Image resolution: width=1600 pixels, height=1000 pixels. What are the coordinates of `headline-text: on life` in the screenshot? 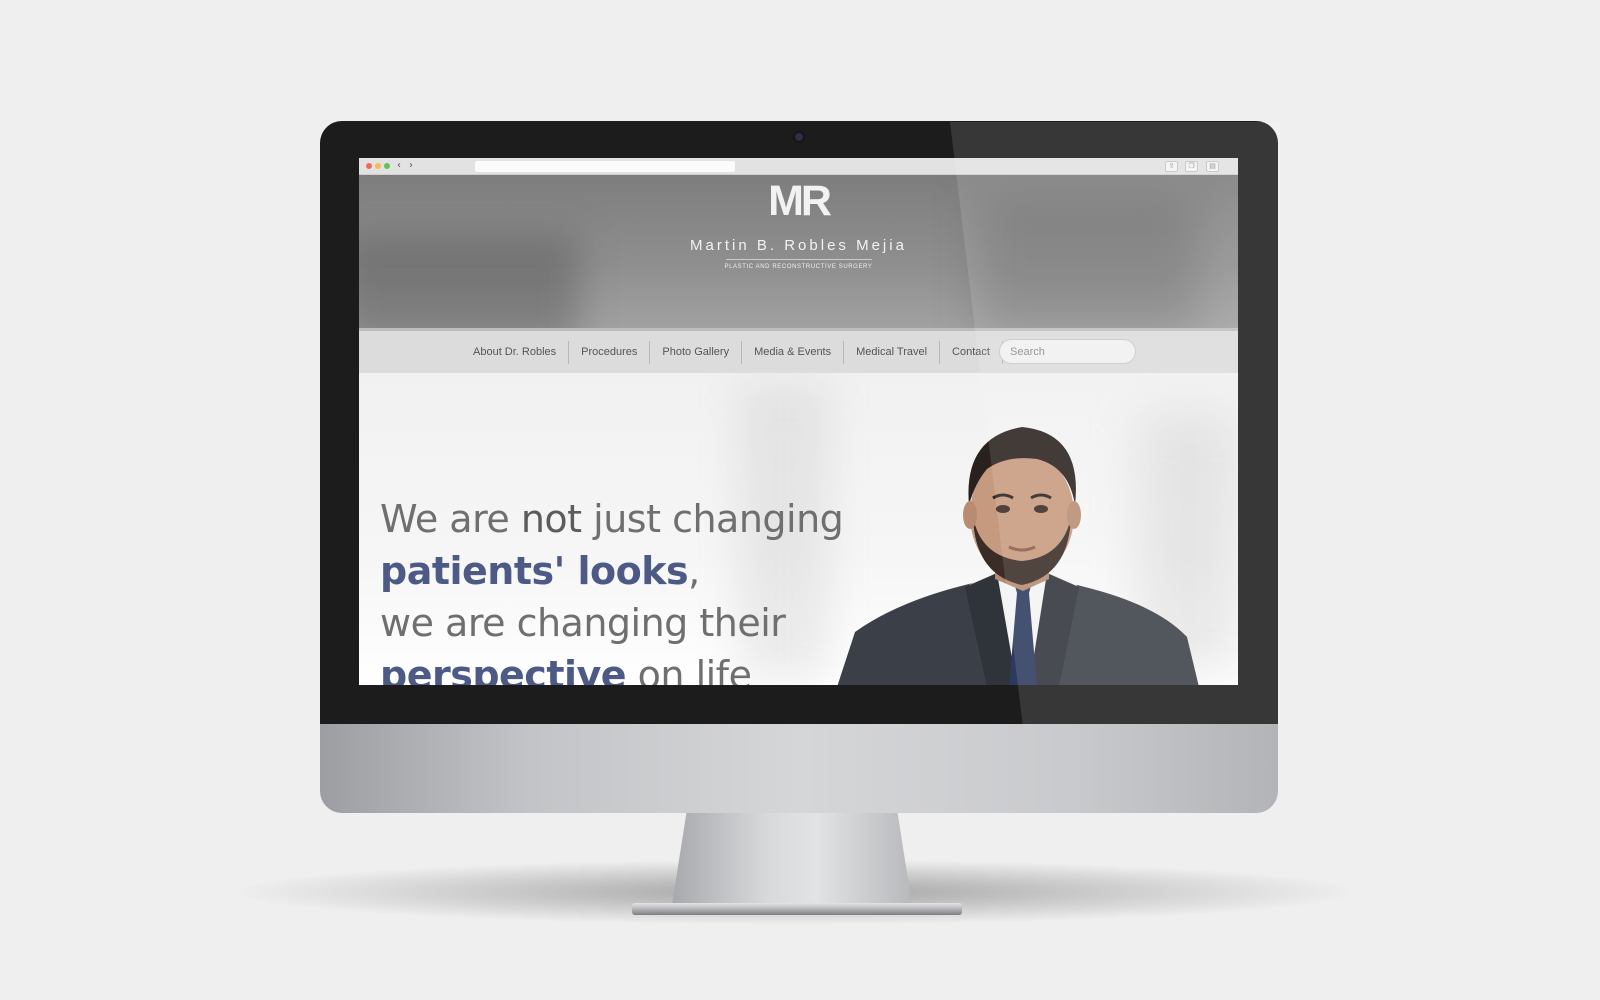 It's located at (689, 669).